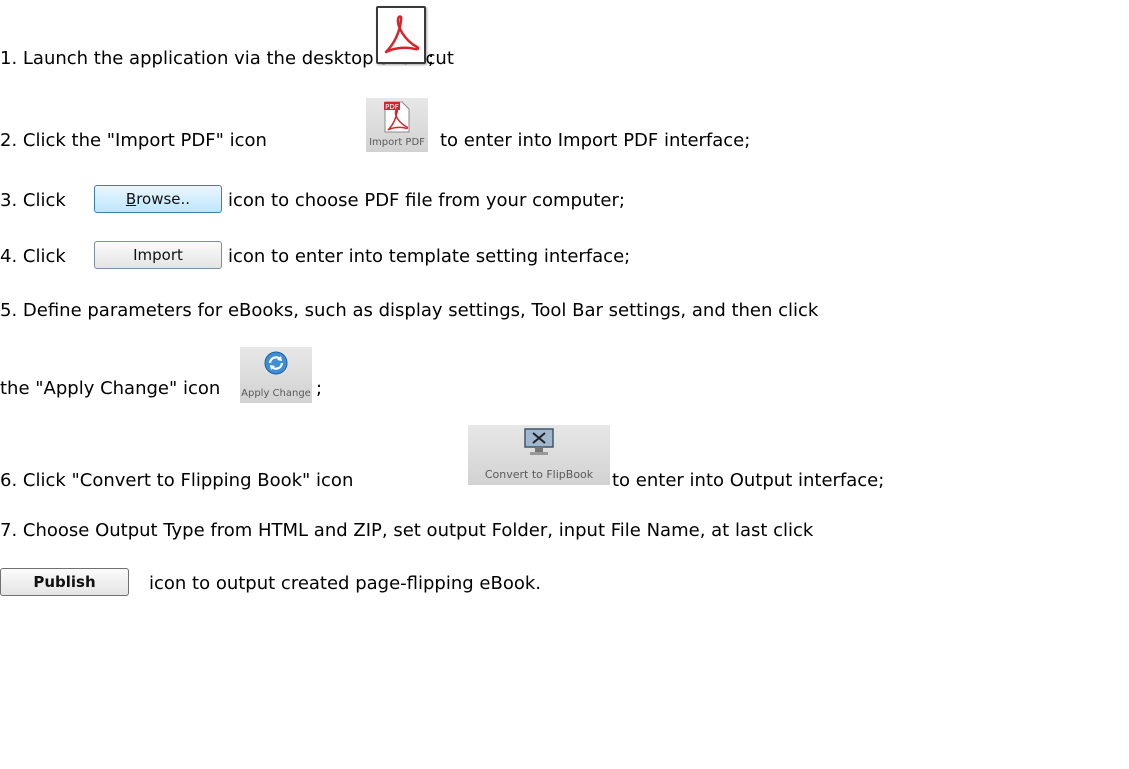 The height and width of the screenshot is (769, 1129). Describe the element at coordinates (539, 474) in the screenshot. I see `convert-label: Convert to FlipBook` at that location.